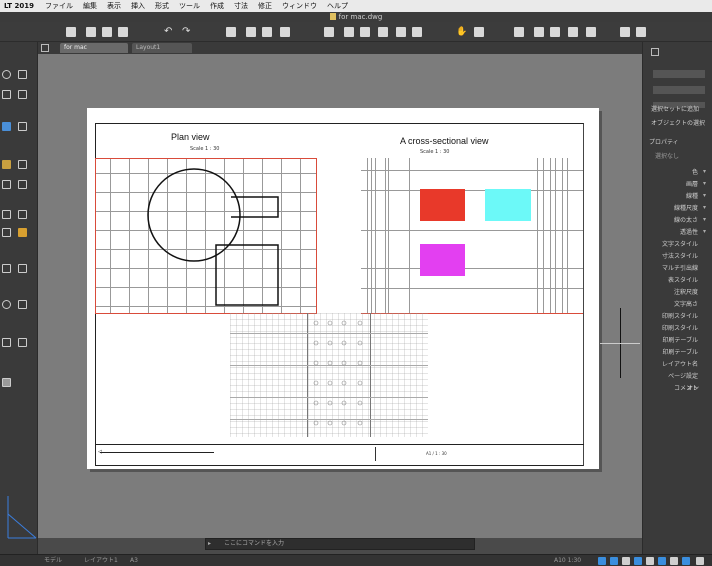 The width and height of the screenshot is (712, 566). I want to click on prop-table-style: 表スタイル, so click(683, 279).